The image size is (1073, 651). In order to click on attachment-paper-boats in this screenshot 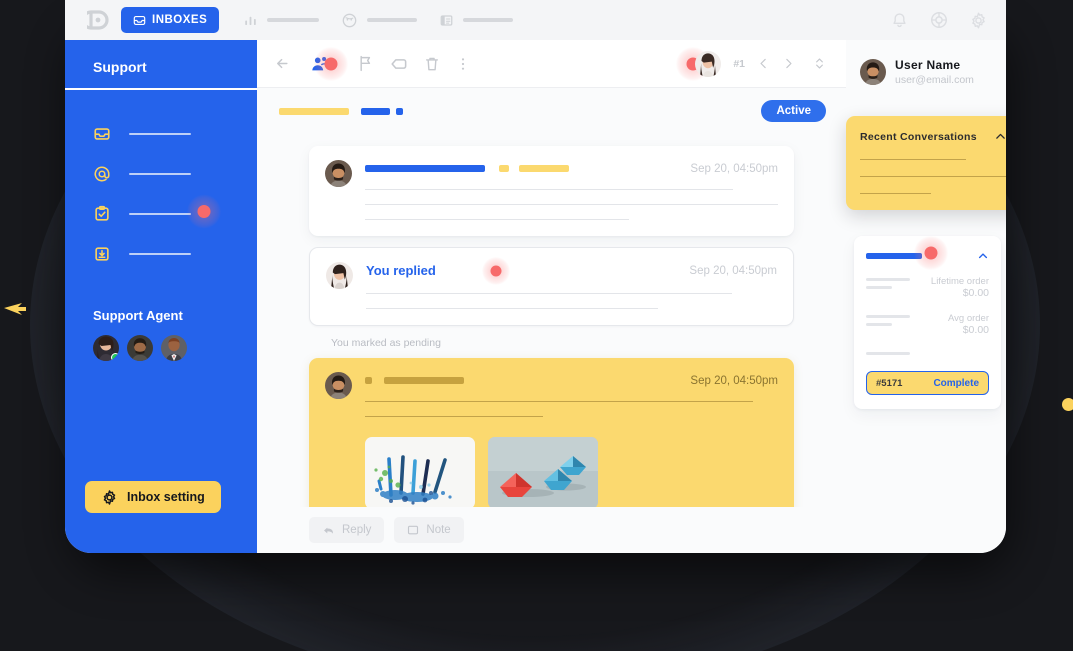, I will do `click(543, 472)`.